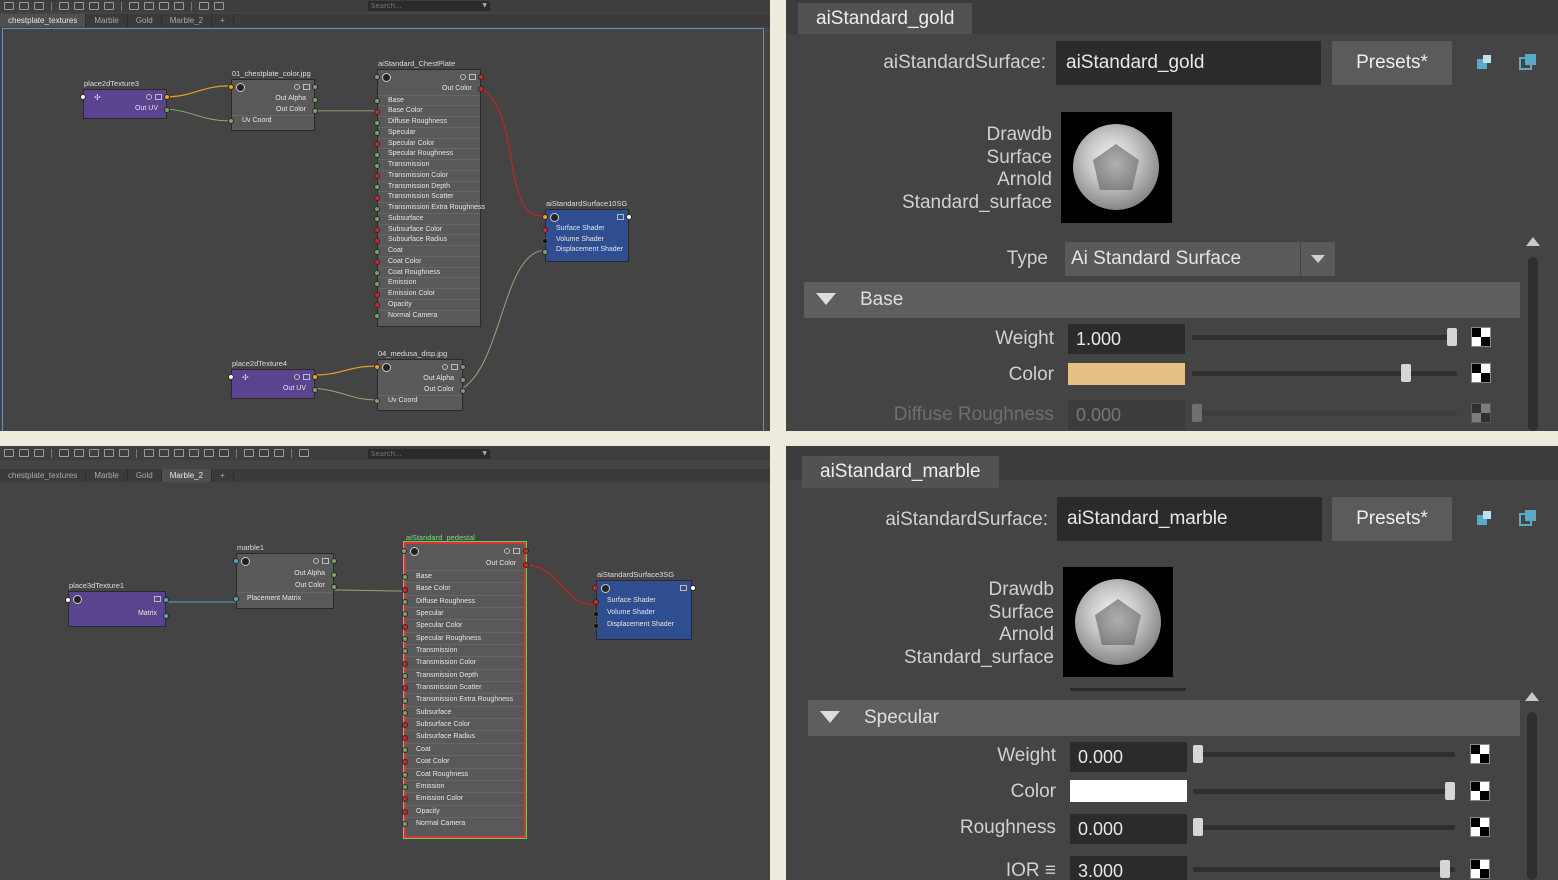  What do you see at coordinates (117, 604) in the screenshot?
I see `node-place3dtexture1: place3dTexture1 Matrix` at bounding box center [117, 604].